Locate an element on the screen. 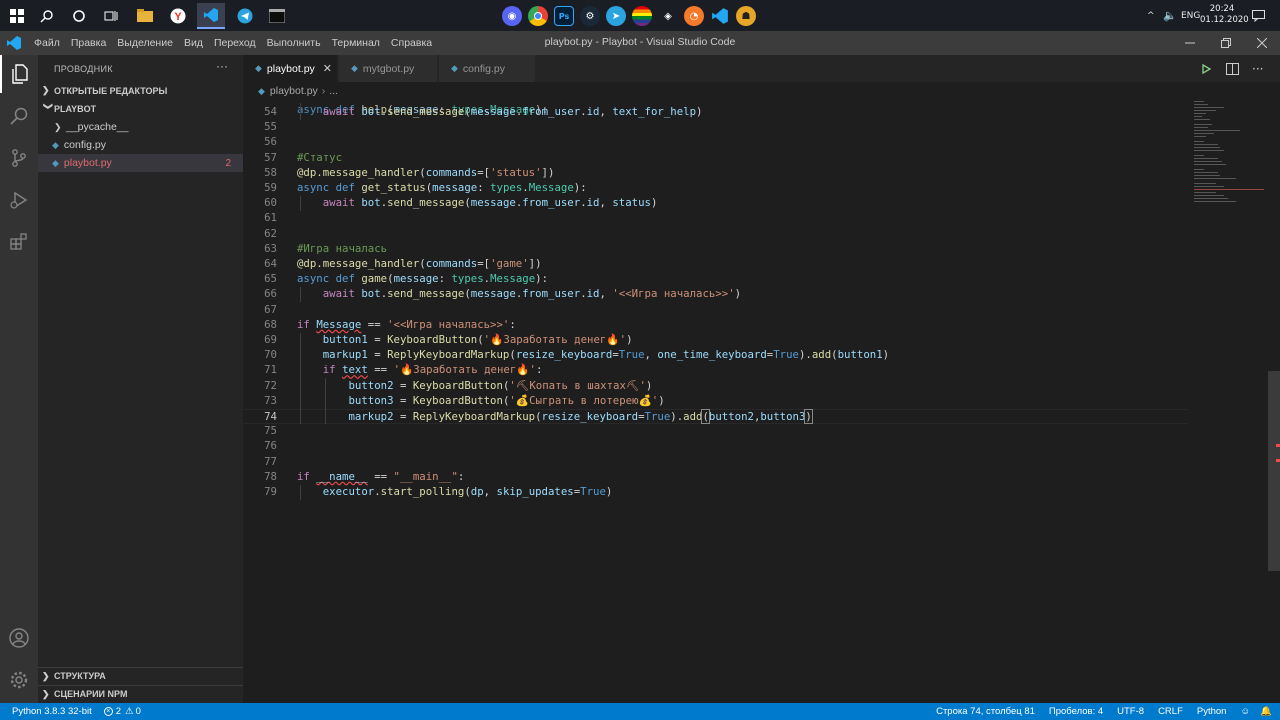  chevron-right-icon: › is located at coordinates (323, 91).